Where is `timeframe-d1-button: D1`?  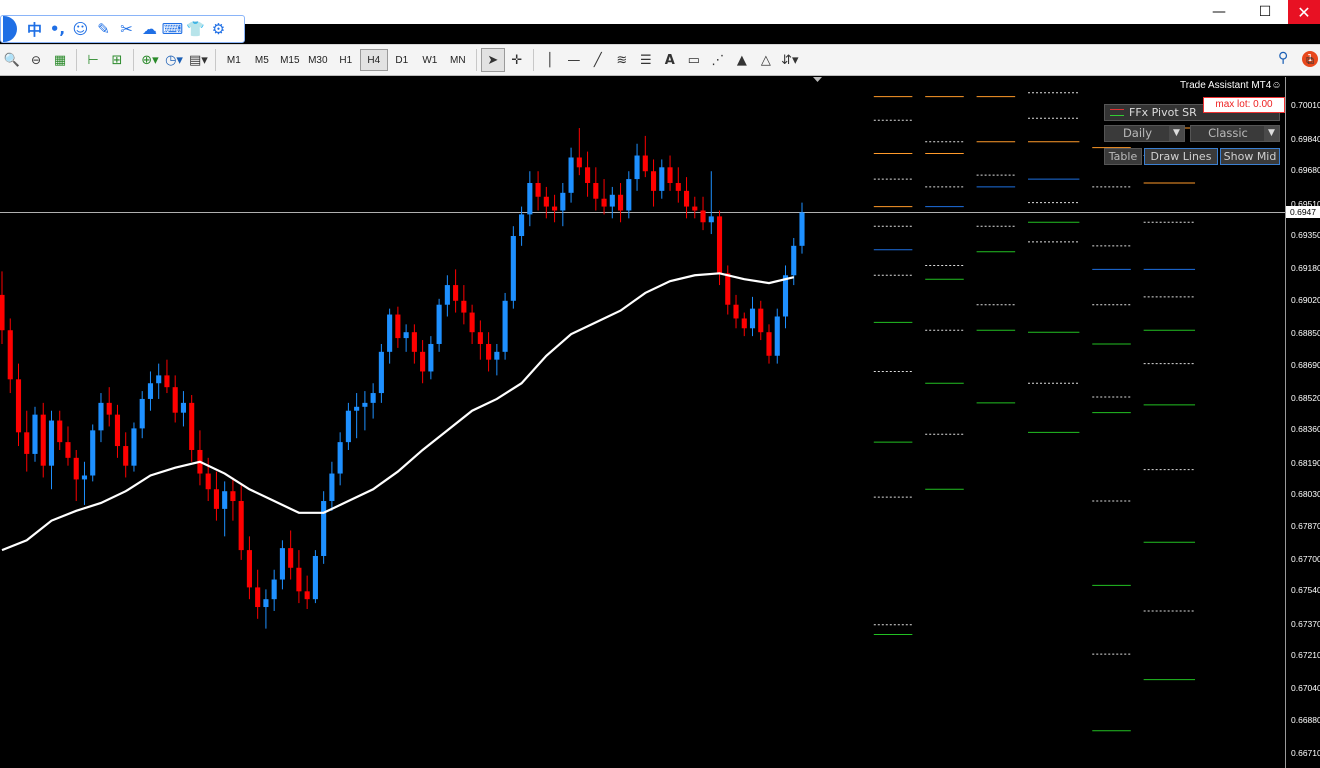 timeframe-d1-button: D1 is located at coordinates (402, 60).